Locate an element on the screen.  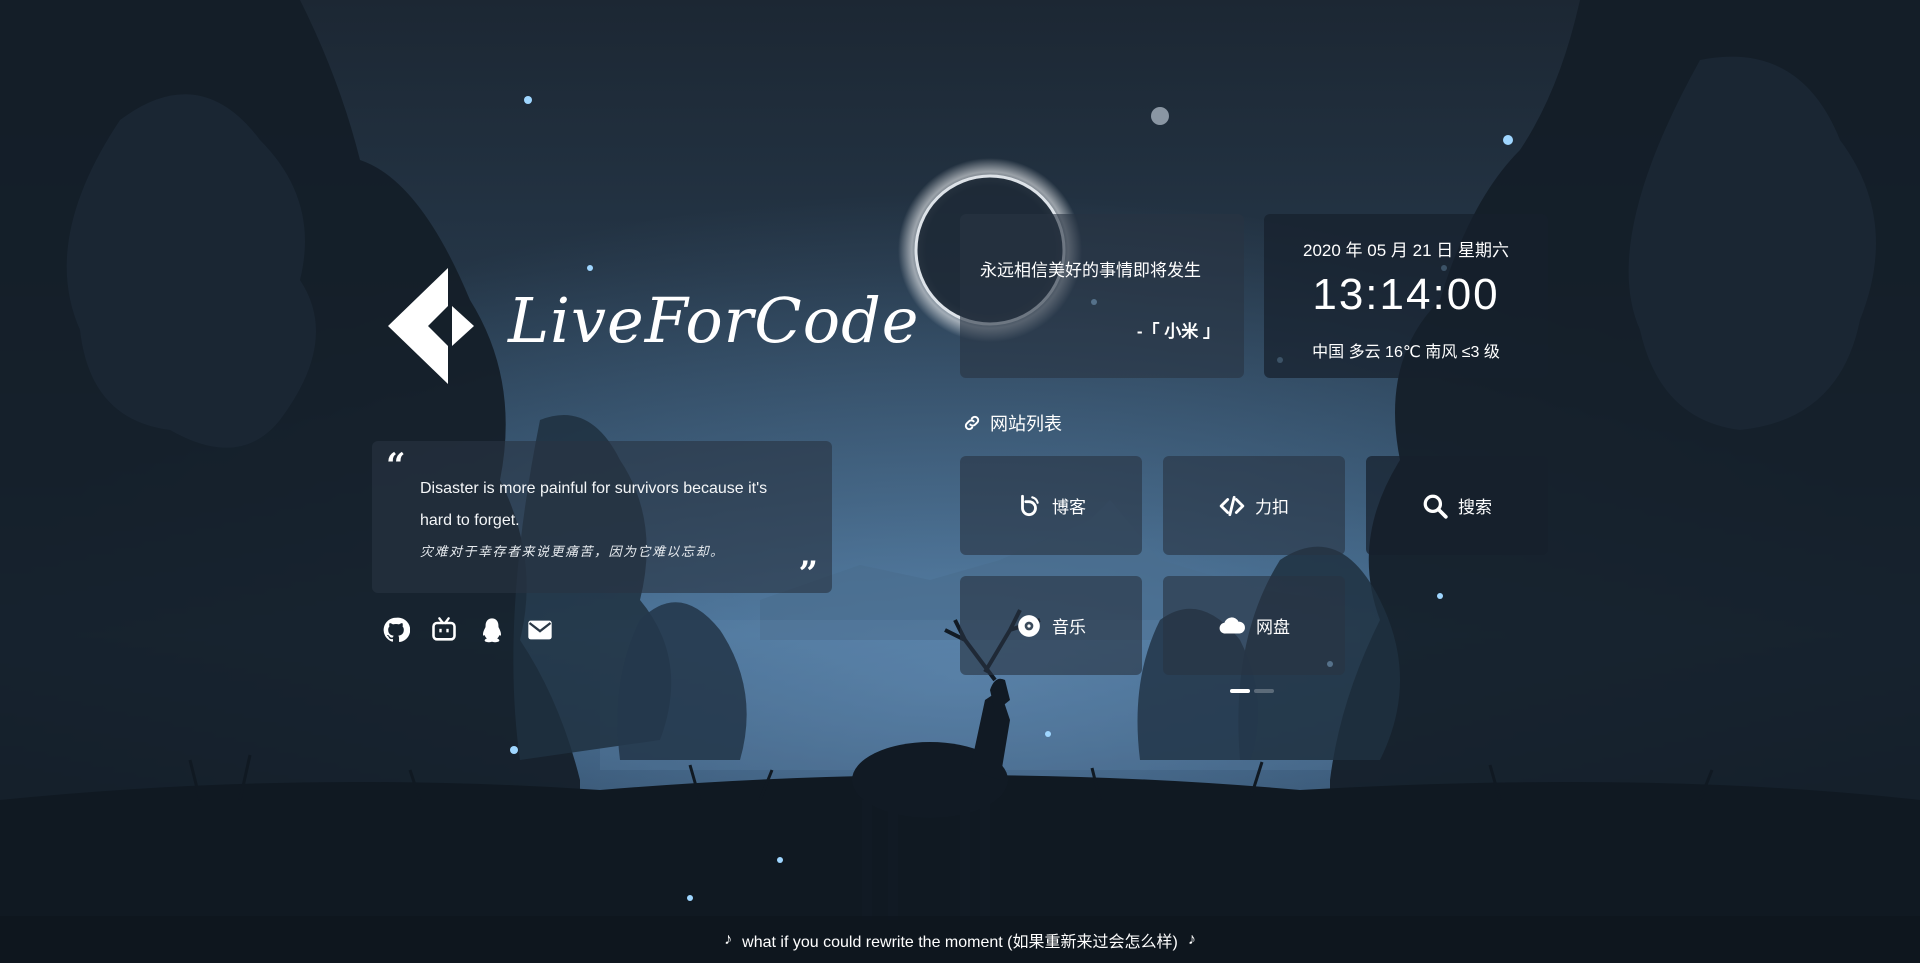
site-button-cloud-drive: 网盘 is located at coordinates (1254, 625).